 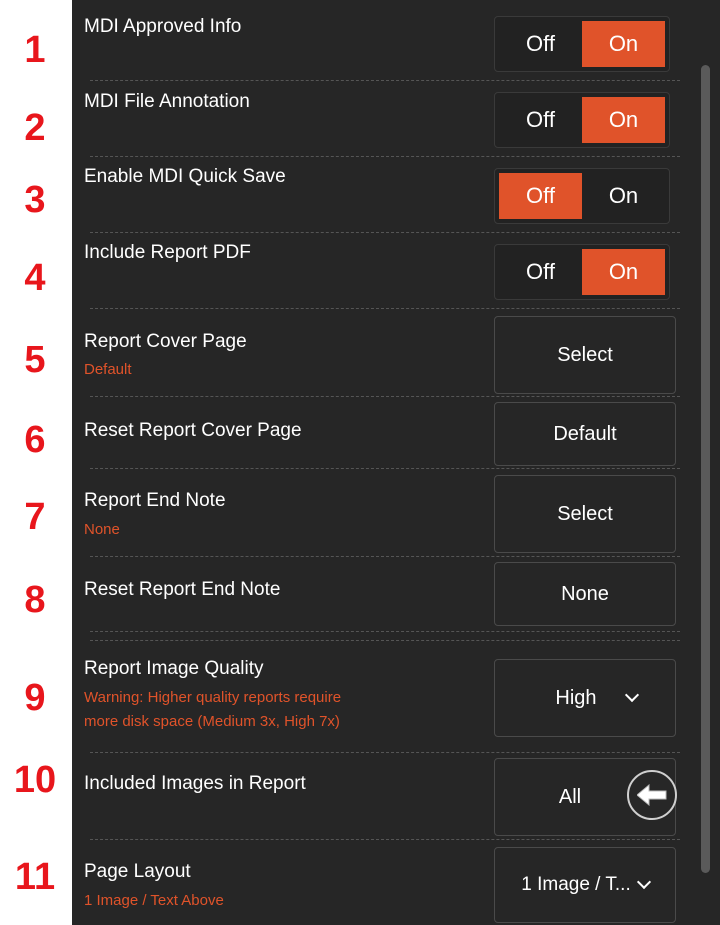 What do you see at coordinates (35, 600) in the screenshot?
I see `row-number-8: 8` at bounding box center [35, 600].